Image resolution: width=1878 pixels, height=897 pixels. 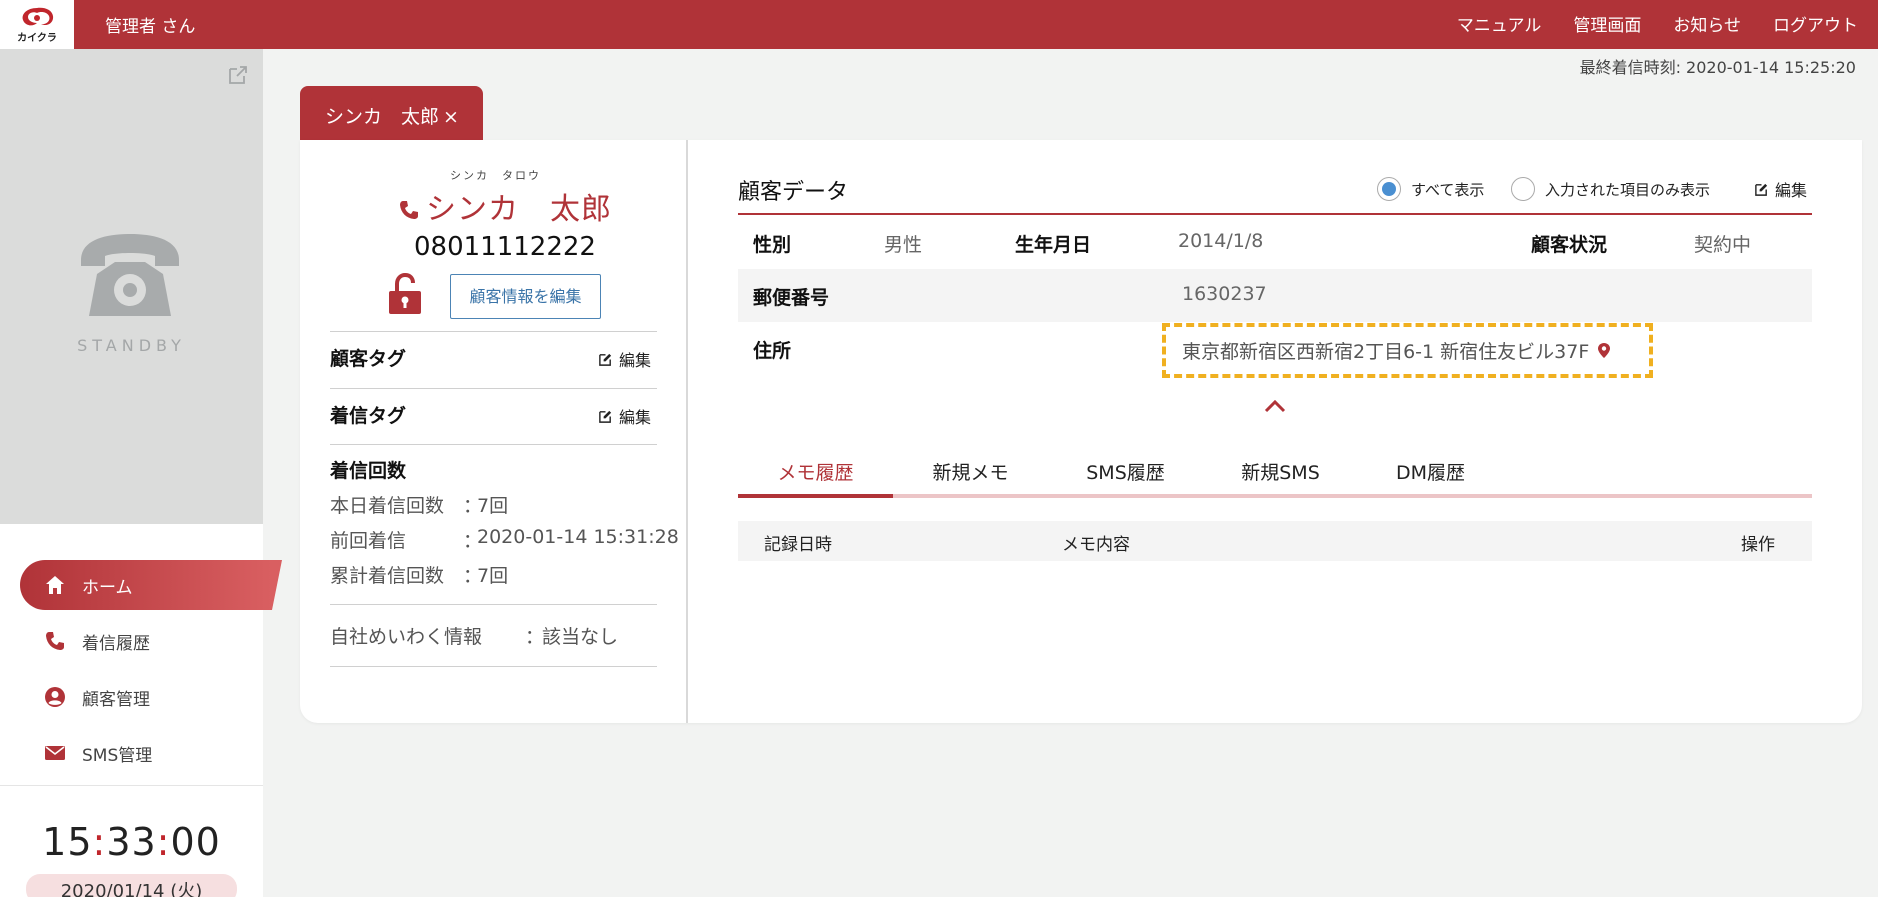 What do you see at coordinates (131, 345) in the screenshot?
I see `standby-label: STANDBY` at bounding box center [131, 345].